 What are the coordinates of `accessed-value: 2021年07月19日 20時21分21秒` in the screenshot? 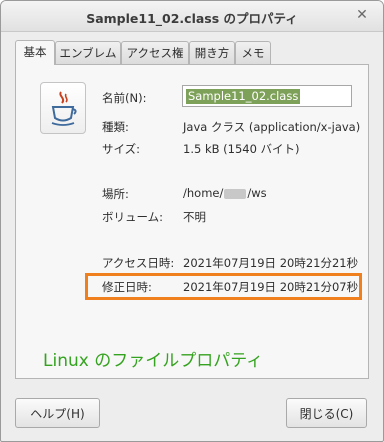 It's located at (271, 263).